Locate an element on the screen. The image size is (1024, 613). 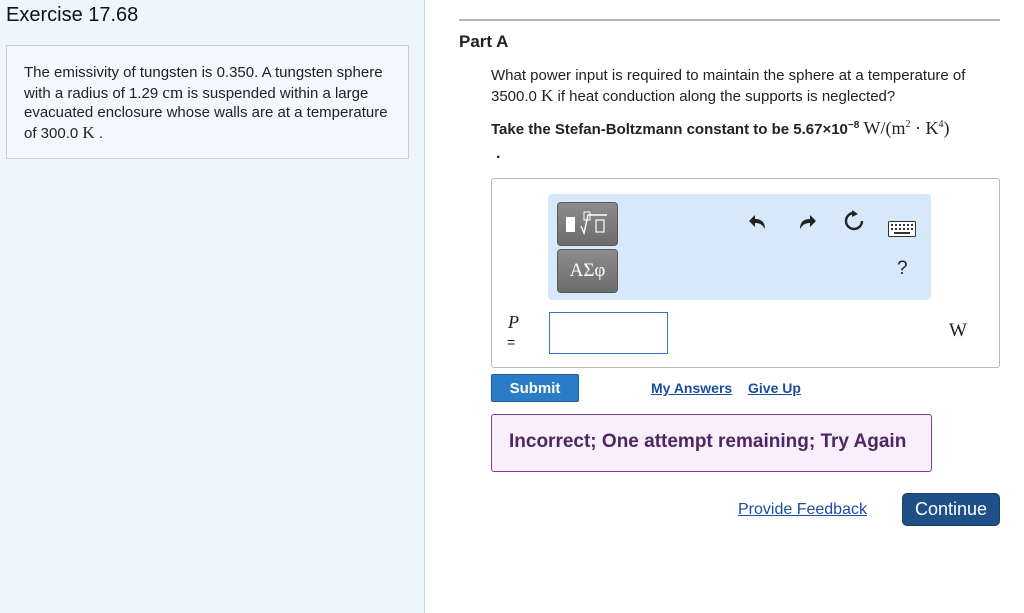
unit-cm: cm is located at coordinates (173, 92).